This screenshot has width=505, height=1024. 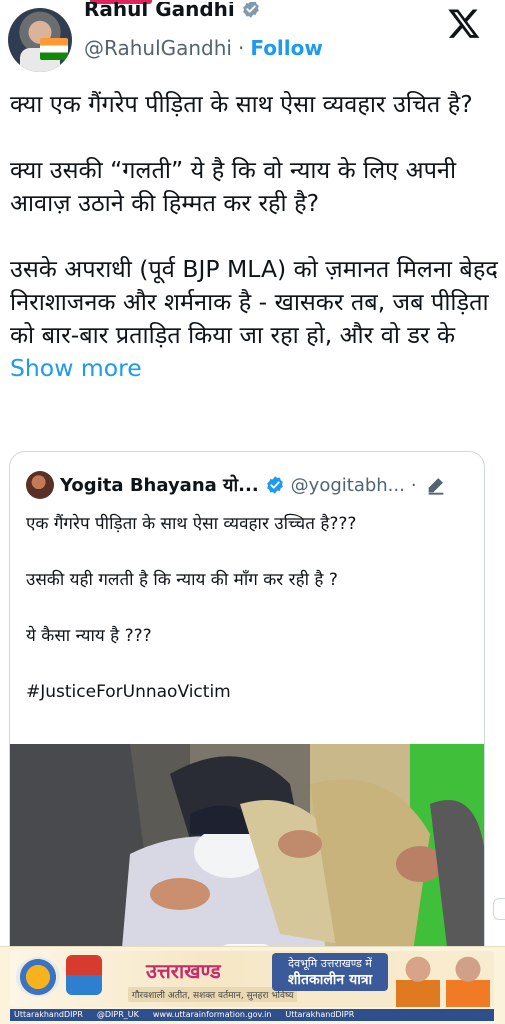 What do you see at coordinates (499, 909) in the screenshot?
I see `scroll-edge-tab` at bounding box center [499, 909].